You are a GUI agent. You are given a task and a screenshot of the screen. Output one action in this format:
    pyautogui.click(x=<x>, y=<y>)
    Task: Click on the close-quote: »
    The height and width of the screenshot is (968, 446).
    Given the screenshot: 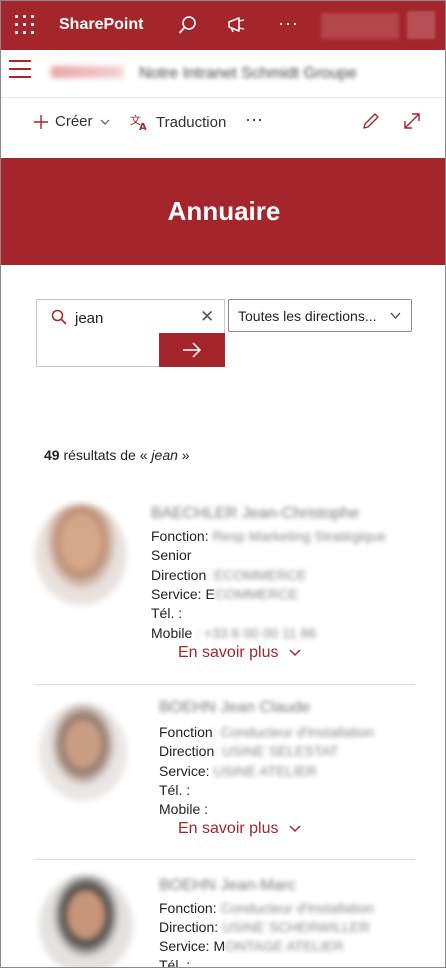 What is the action you would take?
    pyautogui.click(x=183, y=455)
    